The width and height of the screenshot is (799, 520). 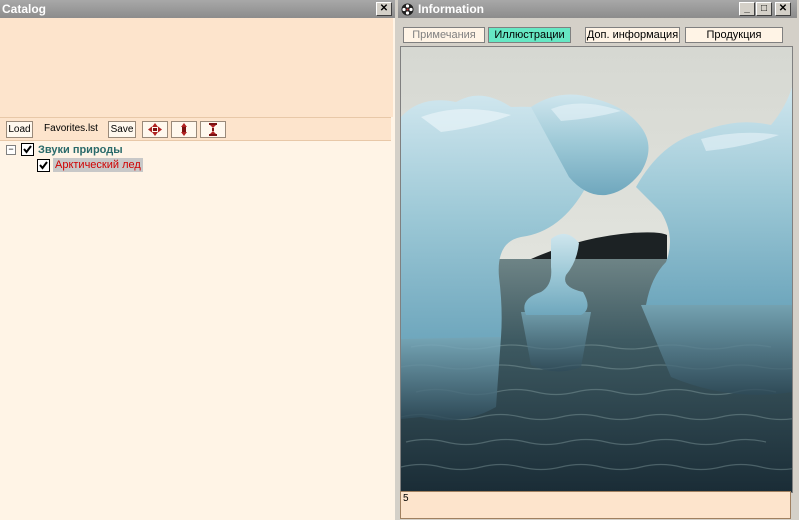 I want to click on tab-illustrations: Иллюстрации, so click(x=529, y=35).